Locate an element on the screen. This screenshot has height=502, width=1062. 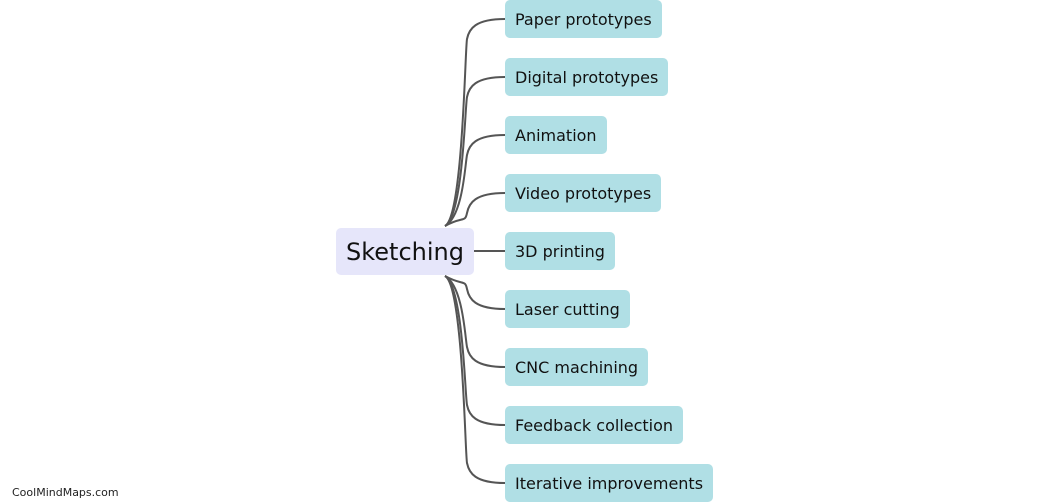
child-label: Feedback collection is located at coordinates (594, 425).